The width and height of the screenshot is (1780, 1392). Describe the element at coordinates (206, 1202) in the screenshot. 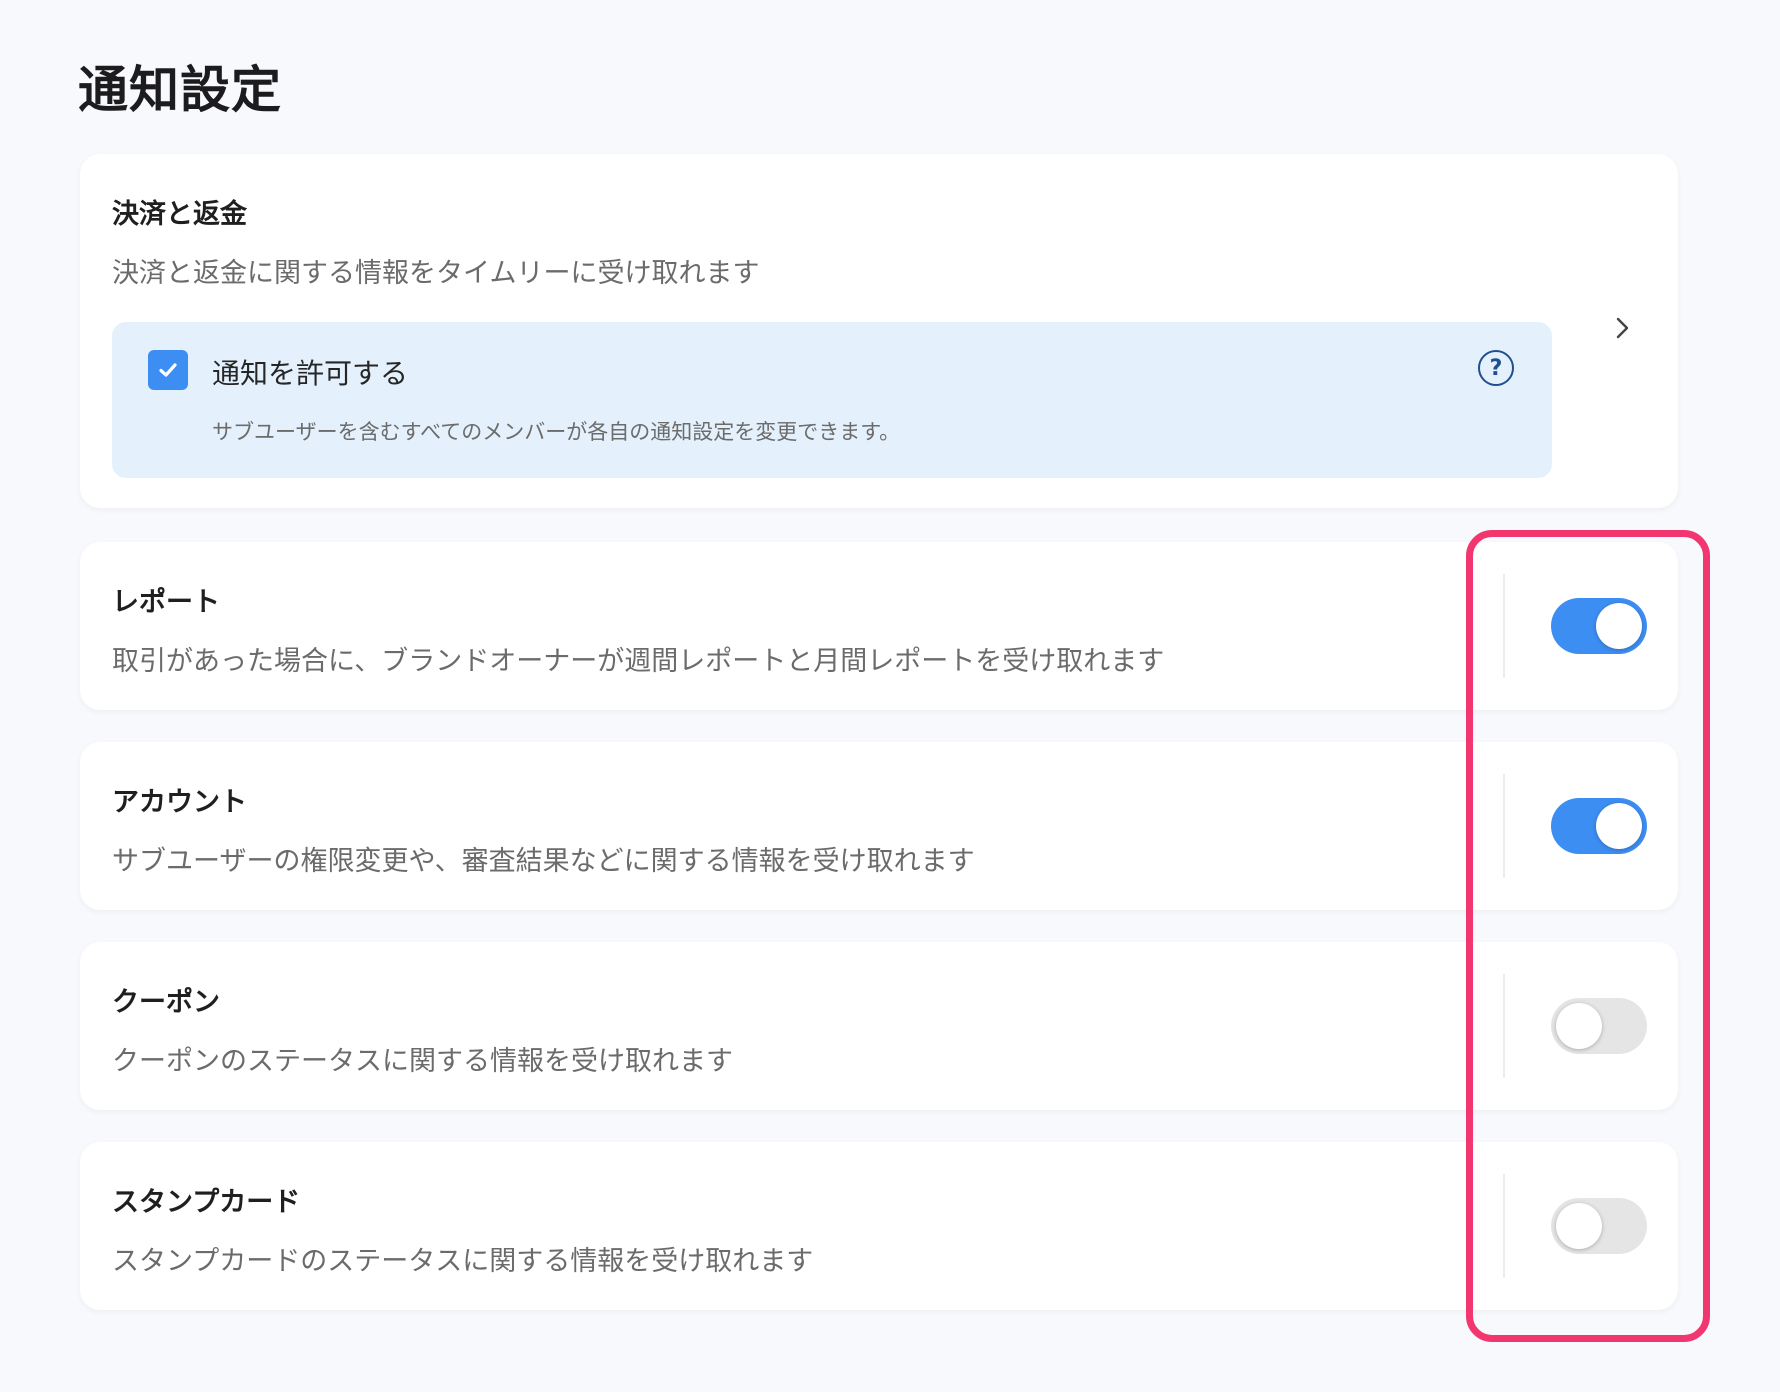

I see `setting-title: スタンプカード` at that location.